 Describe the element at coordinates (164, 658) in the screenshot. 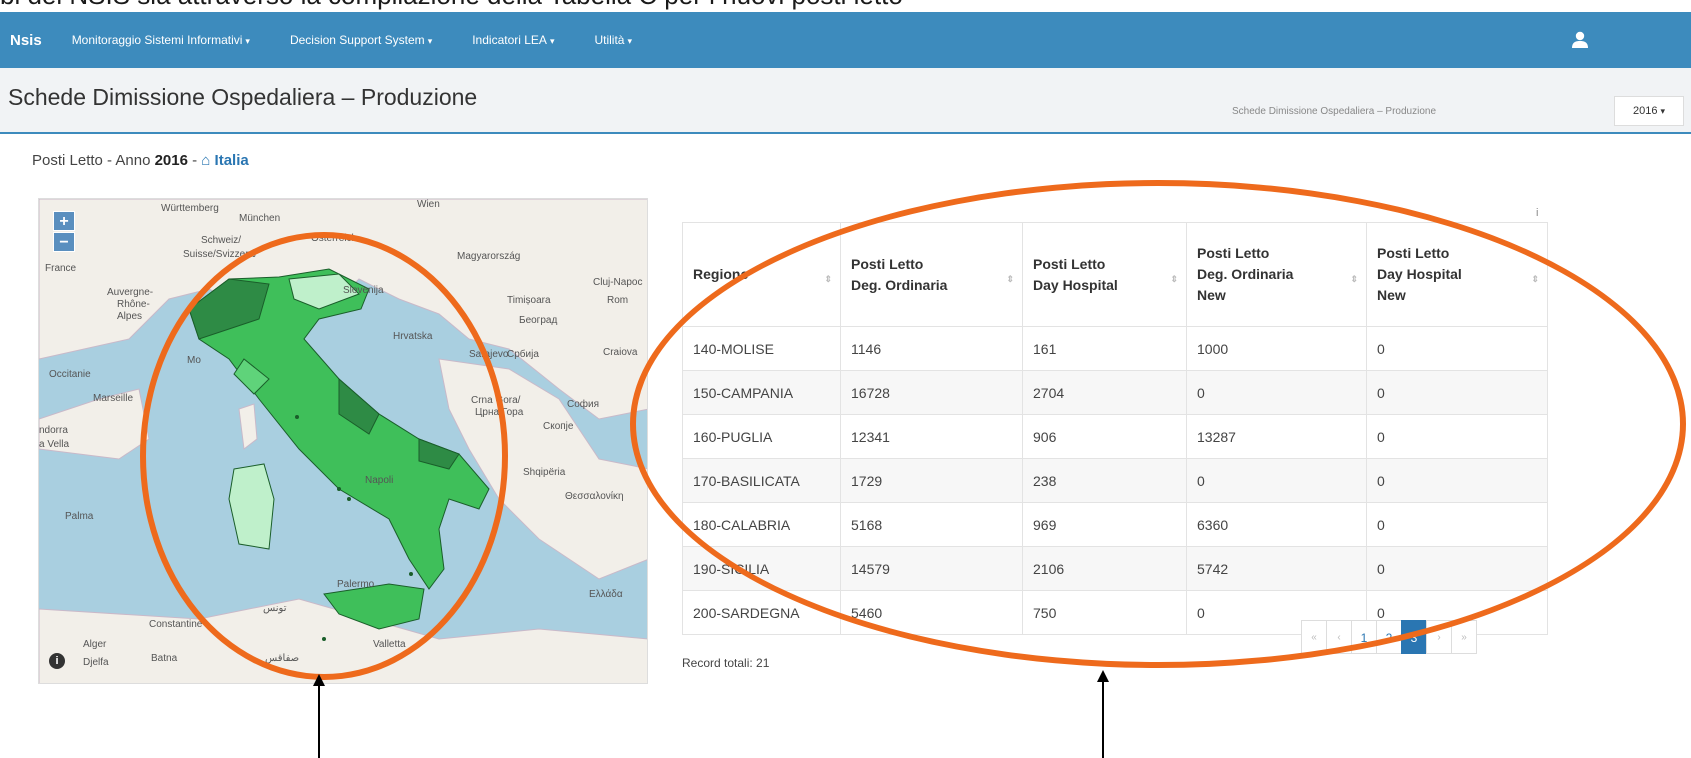

I see `map-label: Batna` at that location.